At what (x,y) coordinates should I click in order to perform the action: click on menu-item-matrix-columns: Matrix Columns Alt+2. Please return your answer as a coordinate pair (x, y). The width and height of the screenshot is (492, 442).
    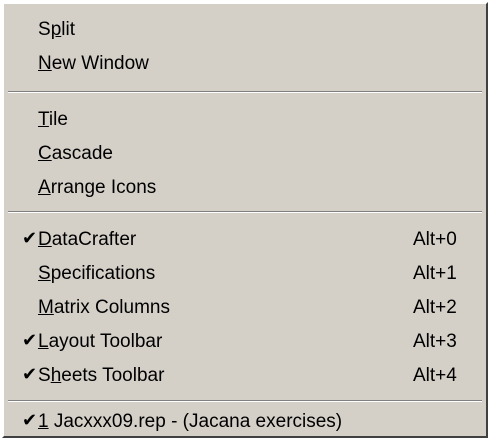
    Looking at the image, I should click on (245, 309).